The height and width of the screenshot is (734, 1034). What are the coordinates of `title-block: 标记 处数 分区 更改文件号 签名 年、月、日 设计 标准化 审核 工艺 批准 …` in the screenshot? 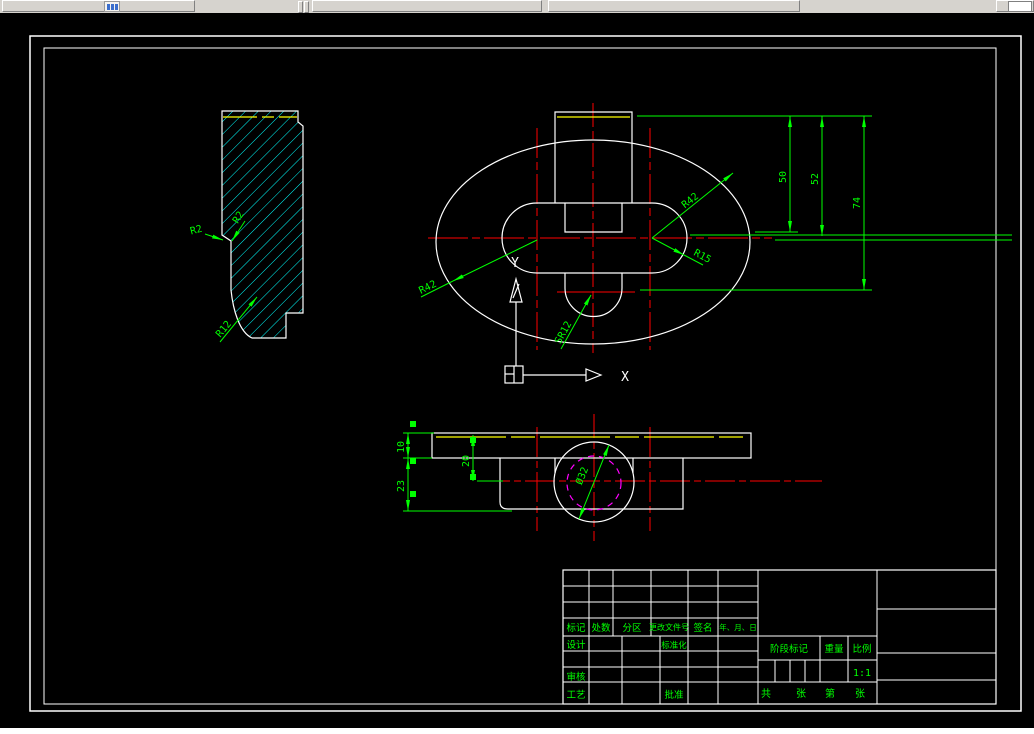 It's located at (779, 637).